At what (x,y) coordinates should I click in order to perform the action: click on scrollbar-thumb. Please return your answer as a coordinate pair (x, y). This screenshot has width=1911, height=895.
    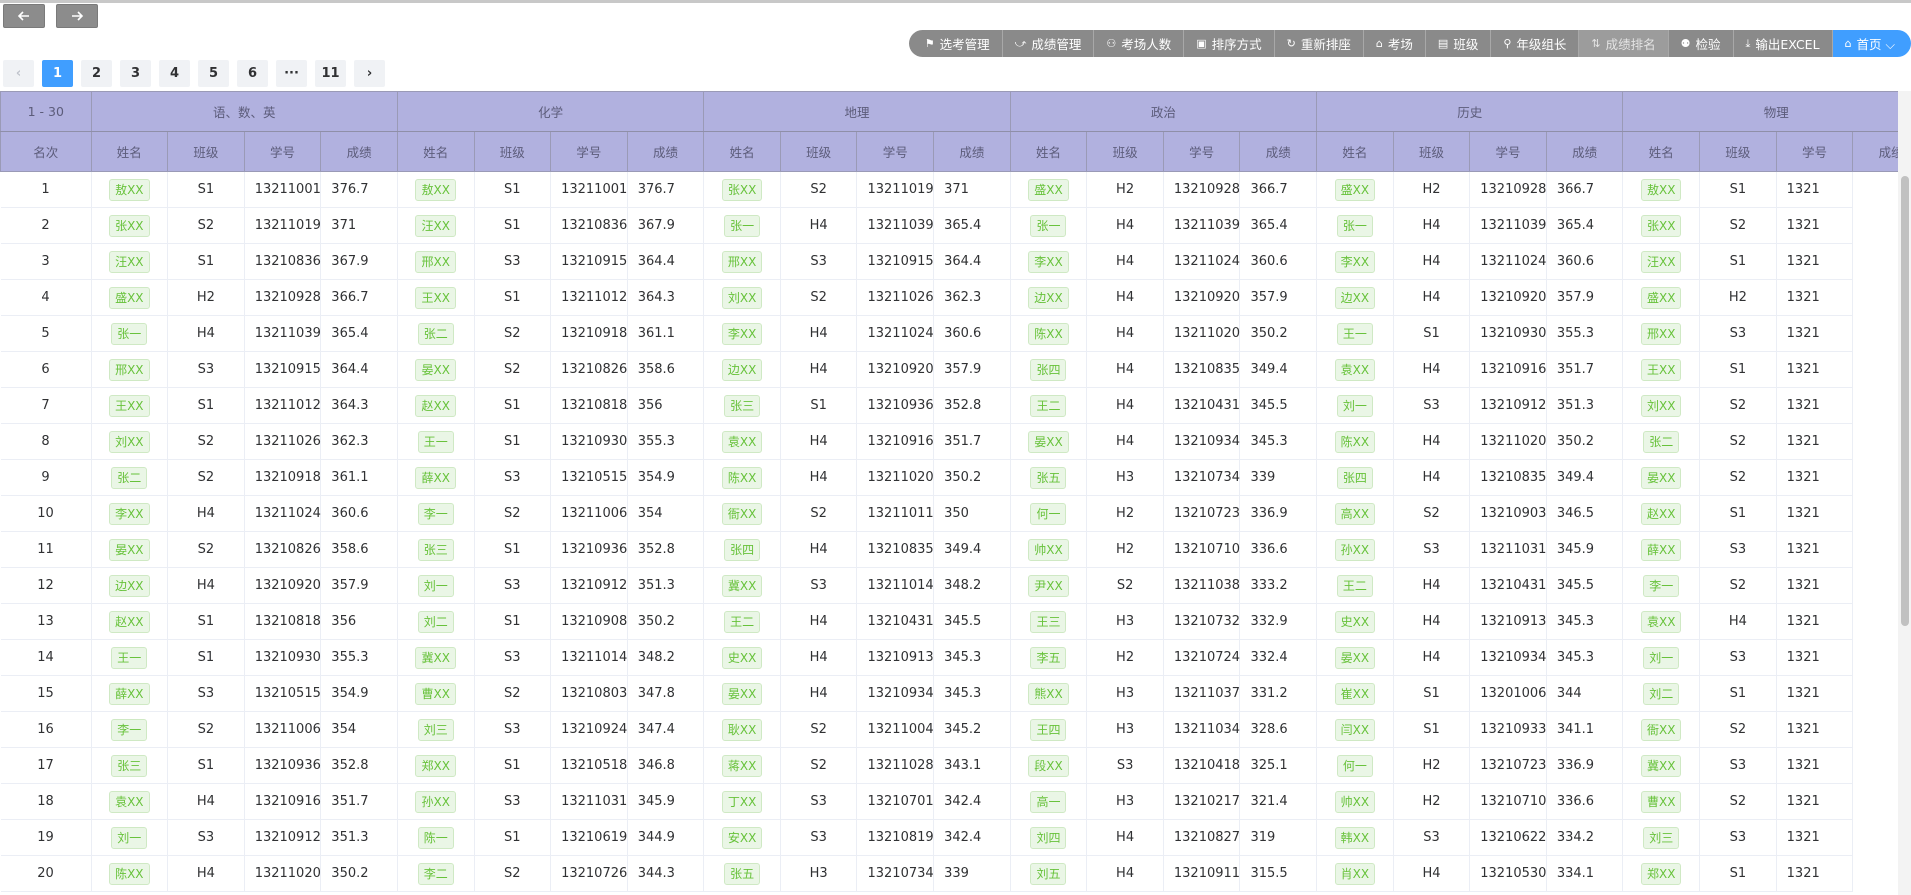
    Looking at the image, I should click on (1905, 401).